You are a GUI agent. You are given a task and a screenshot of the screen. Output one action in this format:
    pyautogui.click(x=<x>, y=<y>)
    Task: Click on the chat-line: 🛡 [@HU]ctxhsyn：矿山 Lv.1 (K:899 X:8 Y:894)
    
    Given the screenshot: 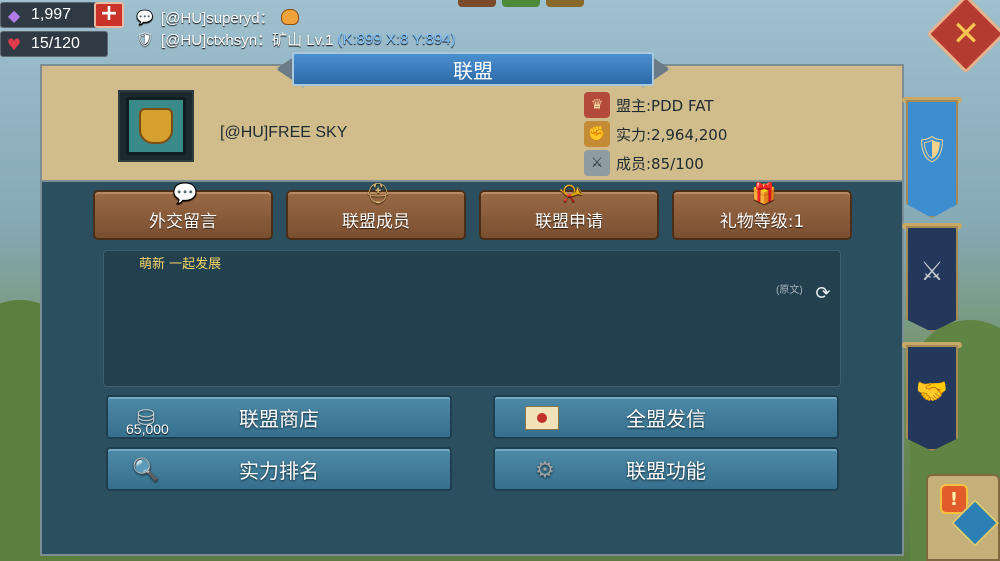 What is the action you would take?
    pyautogui.click(x=296, y=39)
    